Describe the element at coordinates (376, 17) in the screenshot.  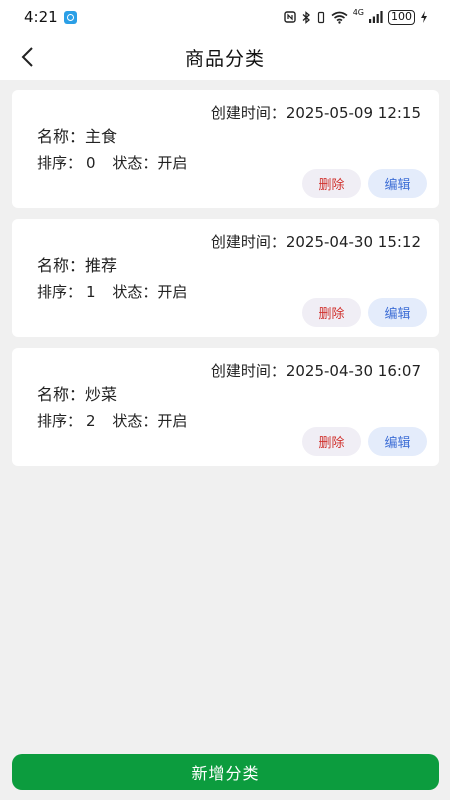
I see `signal-icon` at that location.